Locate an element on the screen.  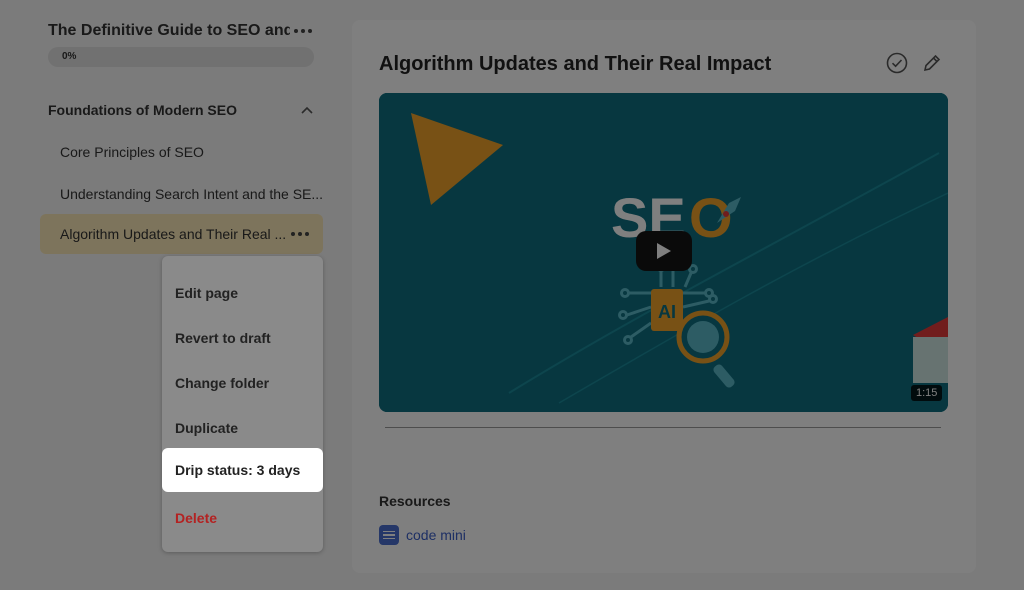
menu-item-revert-to-draft: Revert to draft is located at coordinates (223, 338).